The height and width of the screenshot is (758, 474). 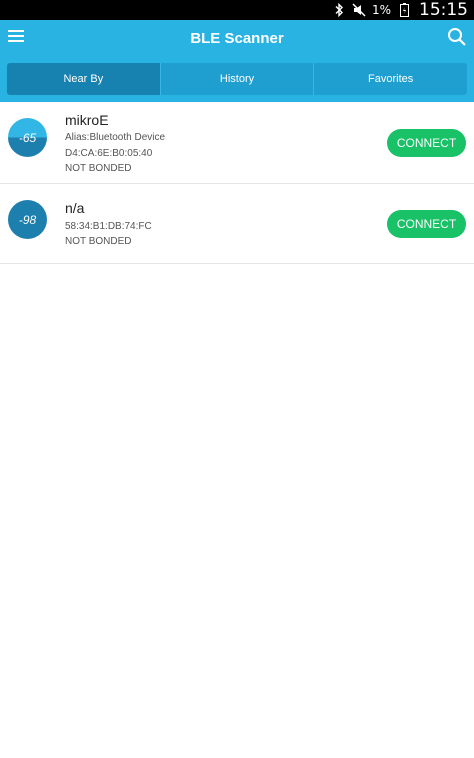 I want to click on search-icon, so click(x=457, y=37).